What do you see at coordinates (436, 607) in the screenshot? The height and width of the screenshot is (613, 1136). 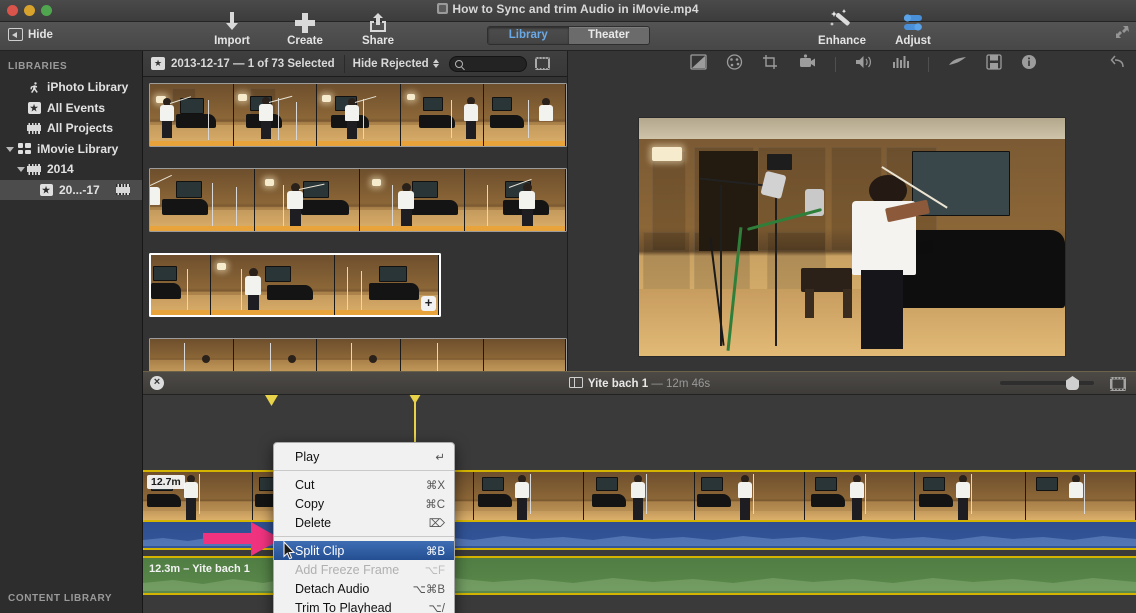 I see `menu-shortcut: ⌥/` at bounding box center [436, 607].